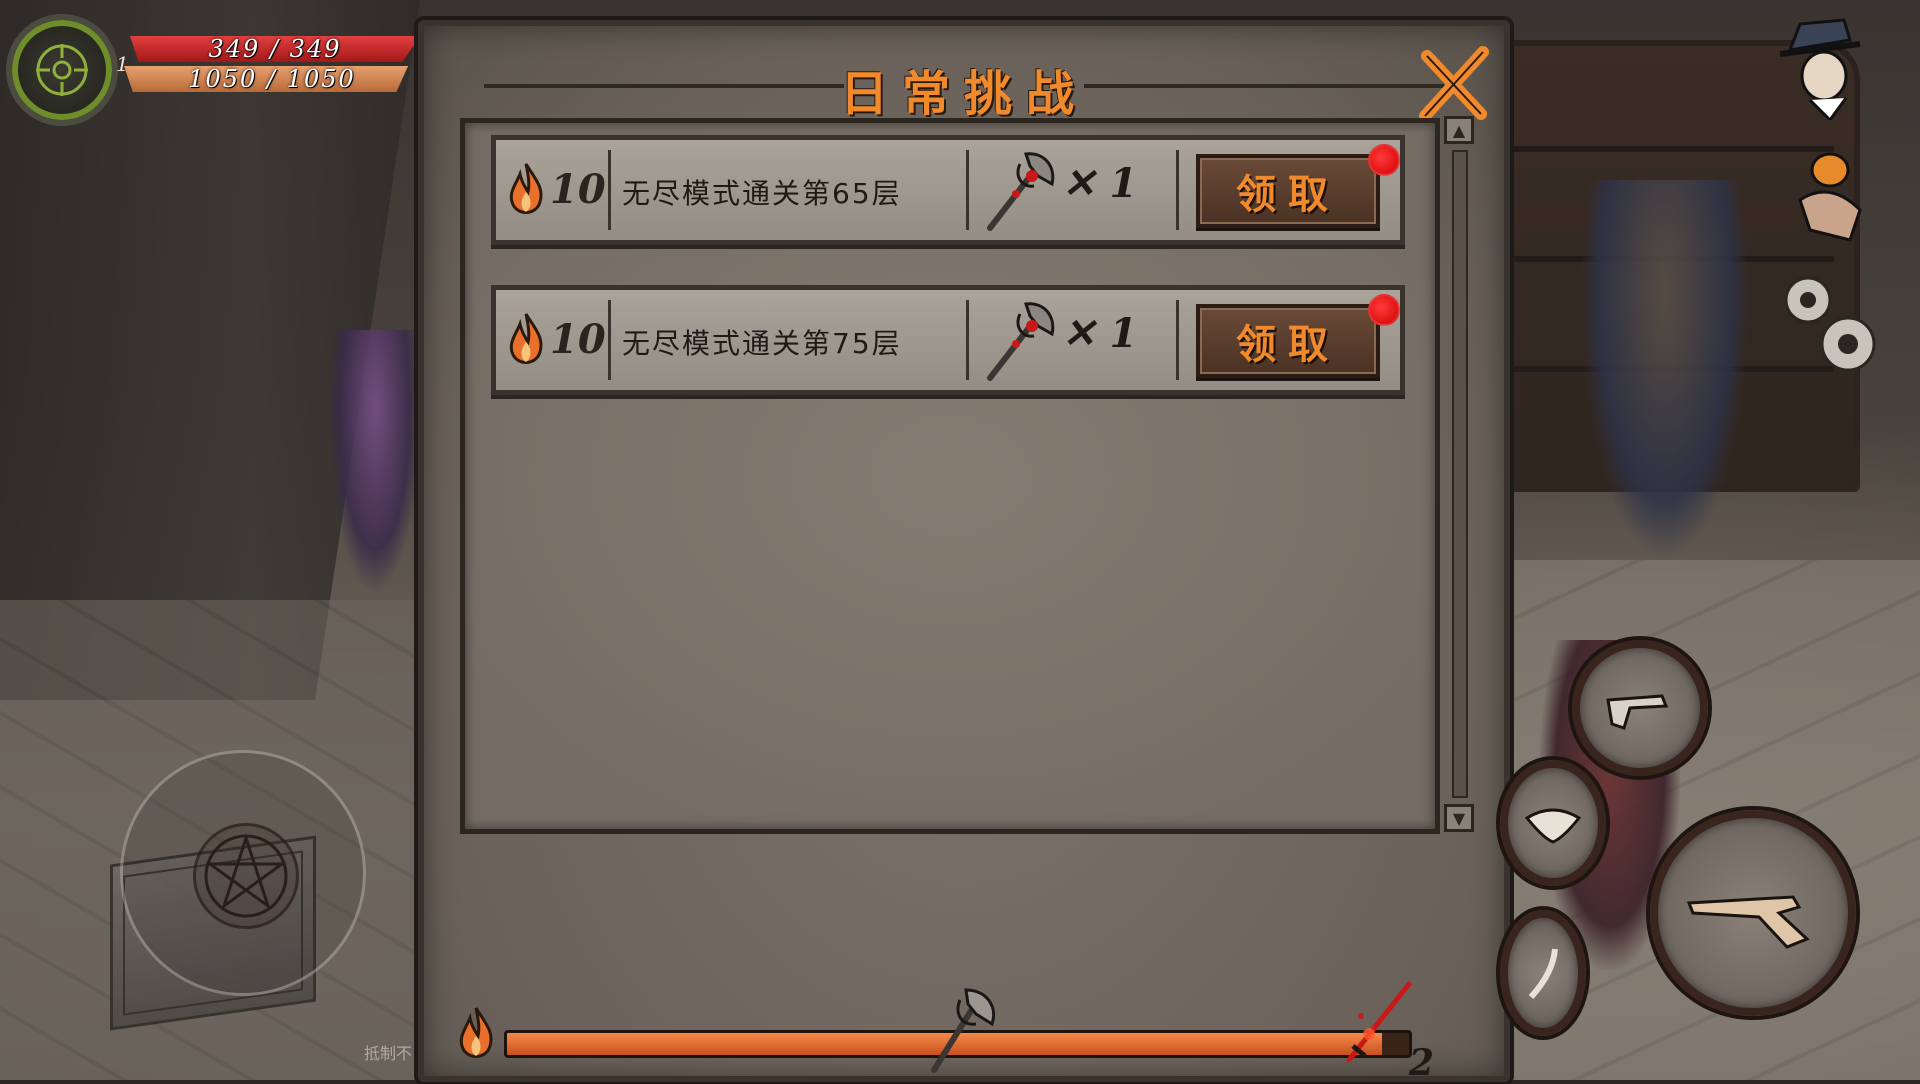 This screenshot has width=1920, height=1084. I want to click on task-description: 无尽模式通关第65层, so click(762, 193).